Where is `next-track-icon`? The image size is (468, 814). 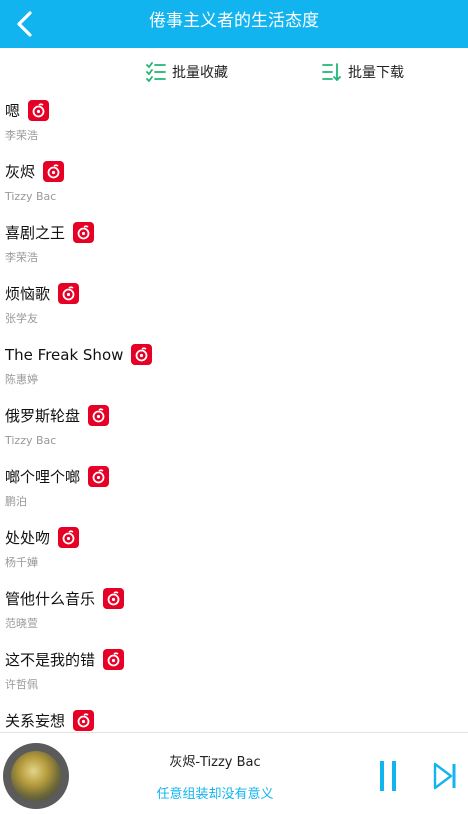 next-track-icon is located at coordinates (444, 776).